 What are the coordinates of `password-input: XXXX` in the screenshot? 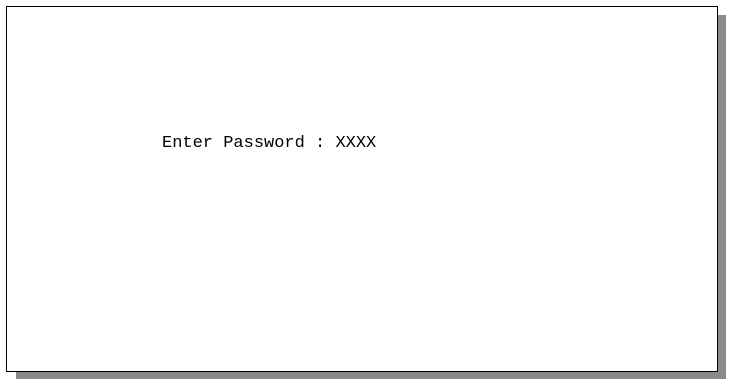 It's located at (355, 143).